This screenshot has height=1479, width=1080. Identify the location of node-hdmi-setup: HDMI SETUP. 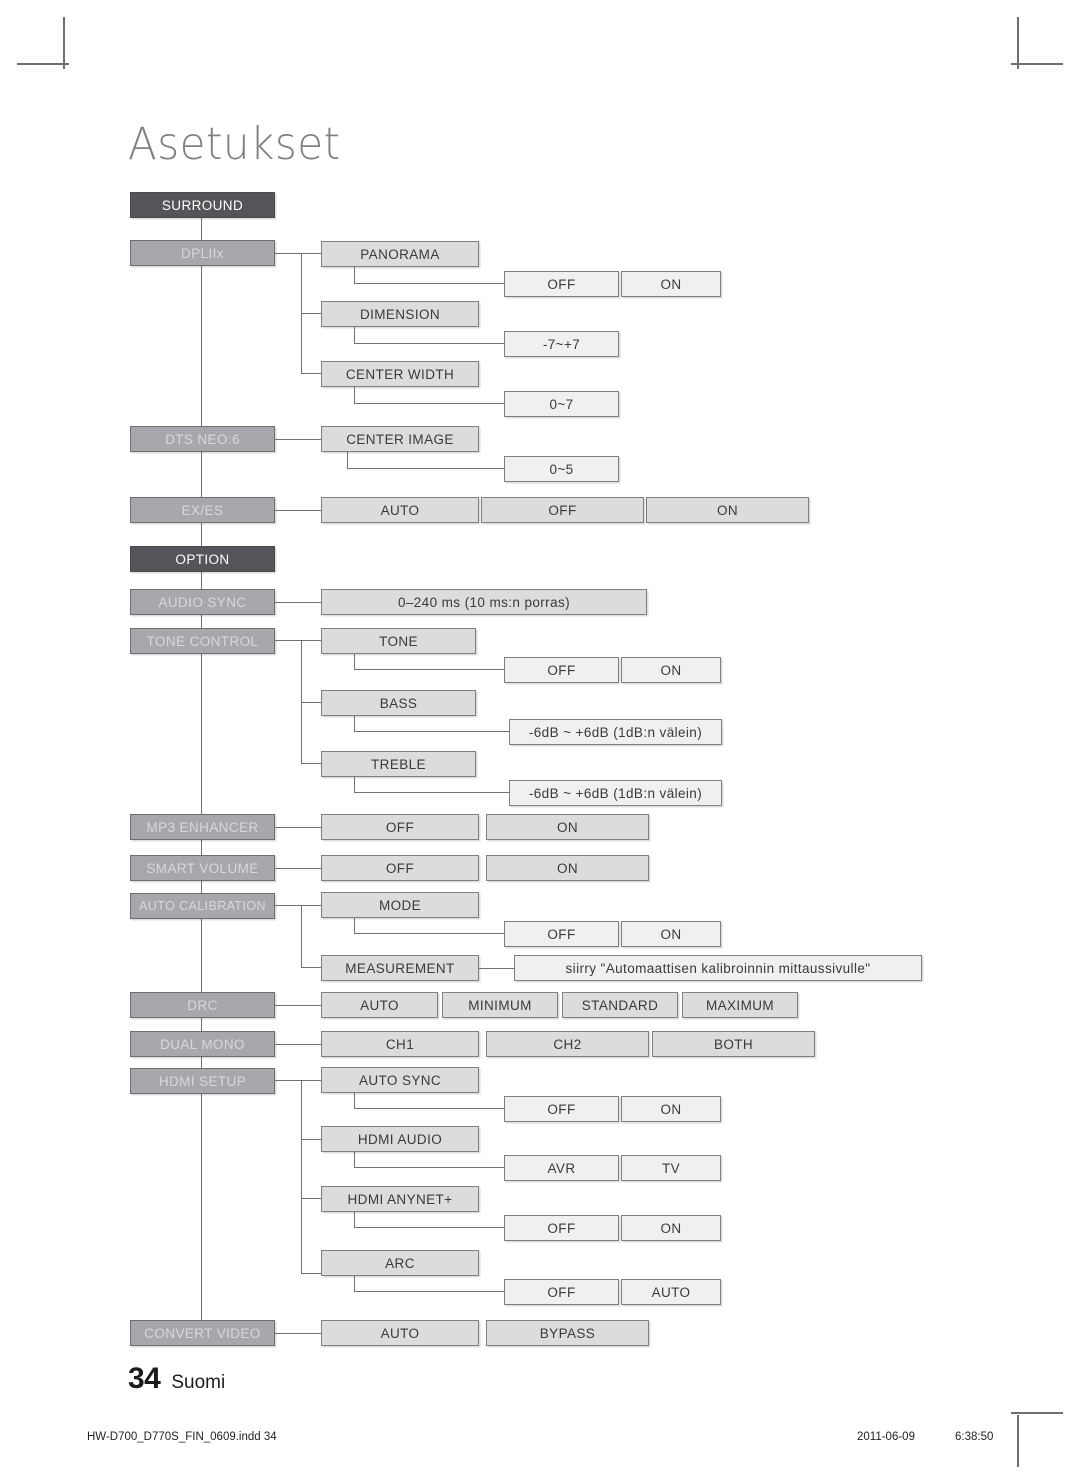
(202, 1081).